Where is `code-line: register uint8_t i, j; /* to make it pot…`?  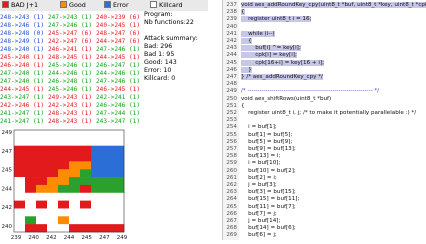
code-line: register uint8_t i, j; /* to make it pot… is located at coordinates (328, 113).